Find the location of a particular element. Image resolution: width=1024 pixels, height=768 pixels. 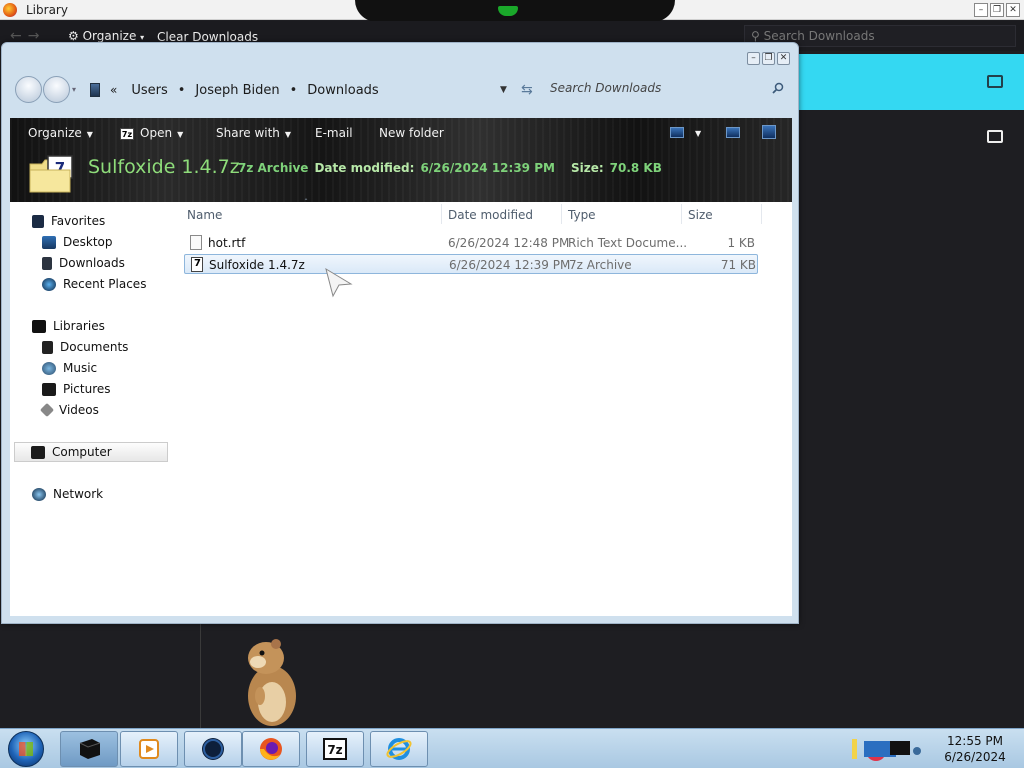

forward-button is located at coordinates (56, 89).